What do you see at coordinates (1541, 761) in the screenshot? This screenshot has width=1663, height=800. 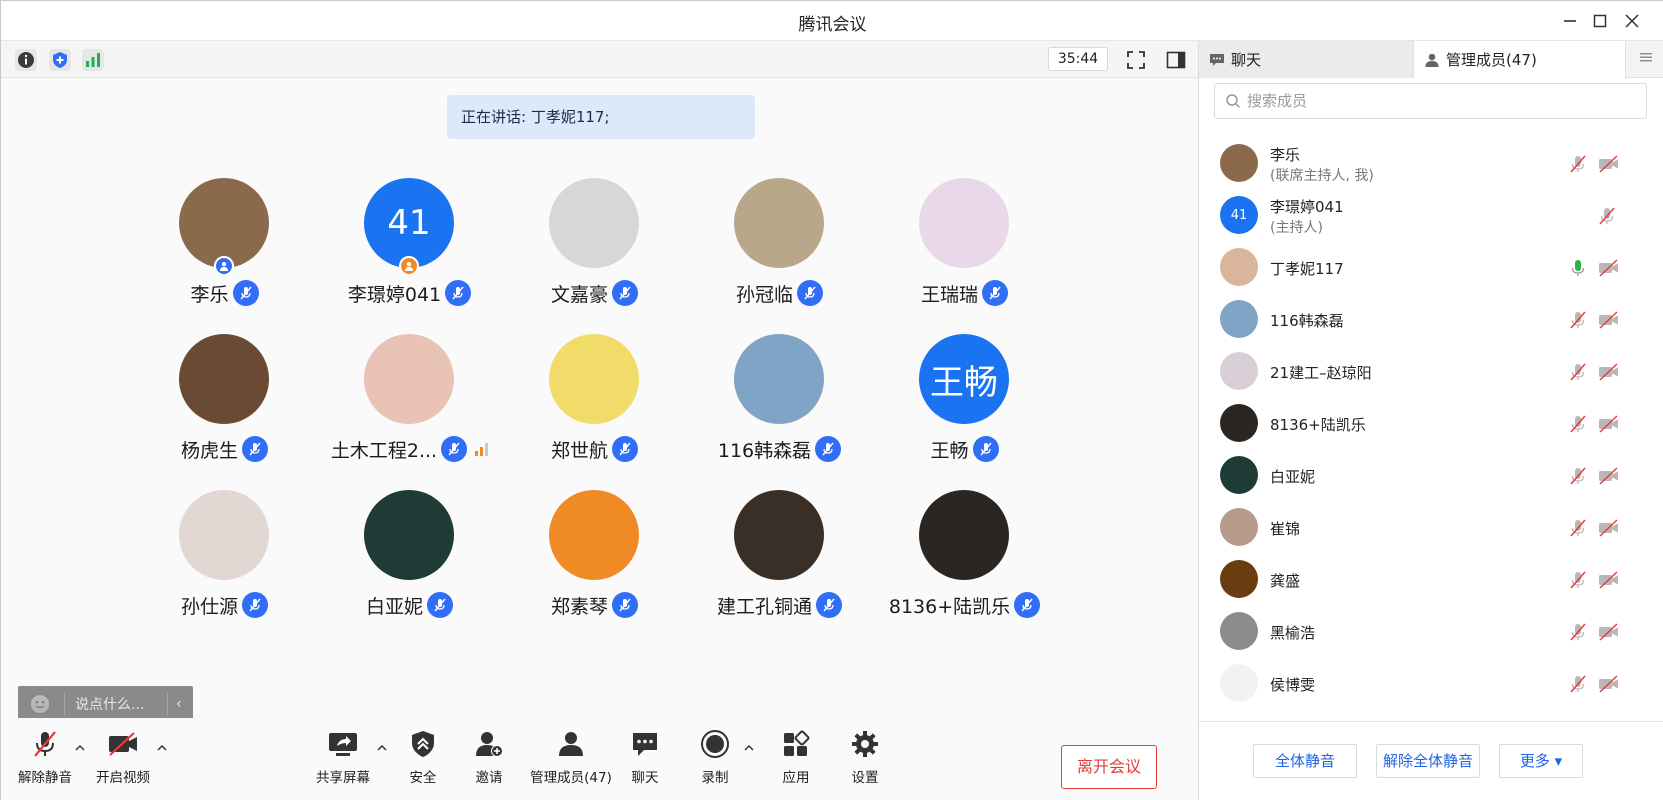 I see `more-button: 更多 ▾` at bounding box center [1541, 761].